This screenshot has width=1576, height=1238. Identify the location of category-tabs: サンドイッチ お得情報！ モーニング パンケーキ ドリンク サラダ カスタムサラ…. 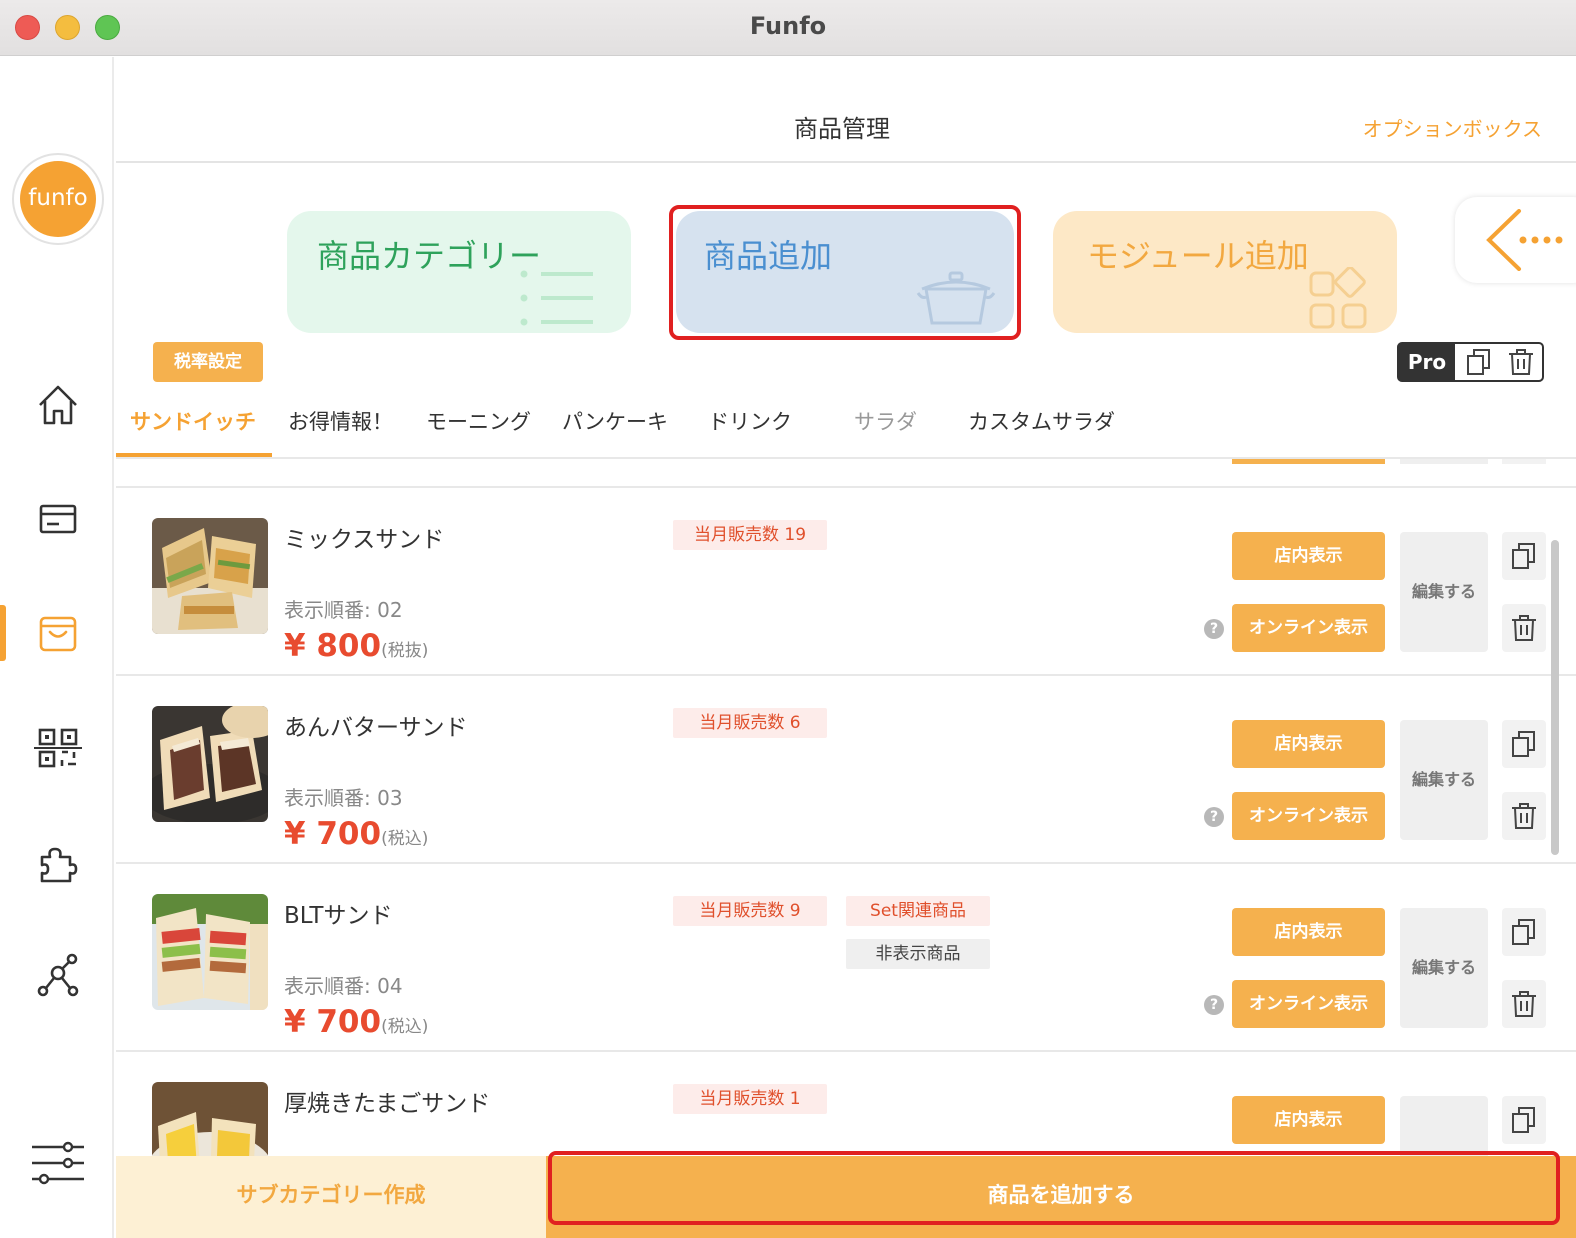
(846, 425).